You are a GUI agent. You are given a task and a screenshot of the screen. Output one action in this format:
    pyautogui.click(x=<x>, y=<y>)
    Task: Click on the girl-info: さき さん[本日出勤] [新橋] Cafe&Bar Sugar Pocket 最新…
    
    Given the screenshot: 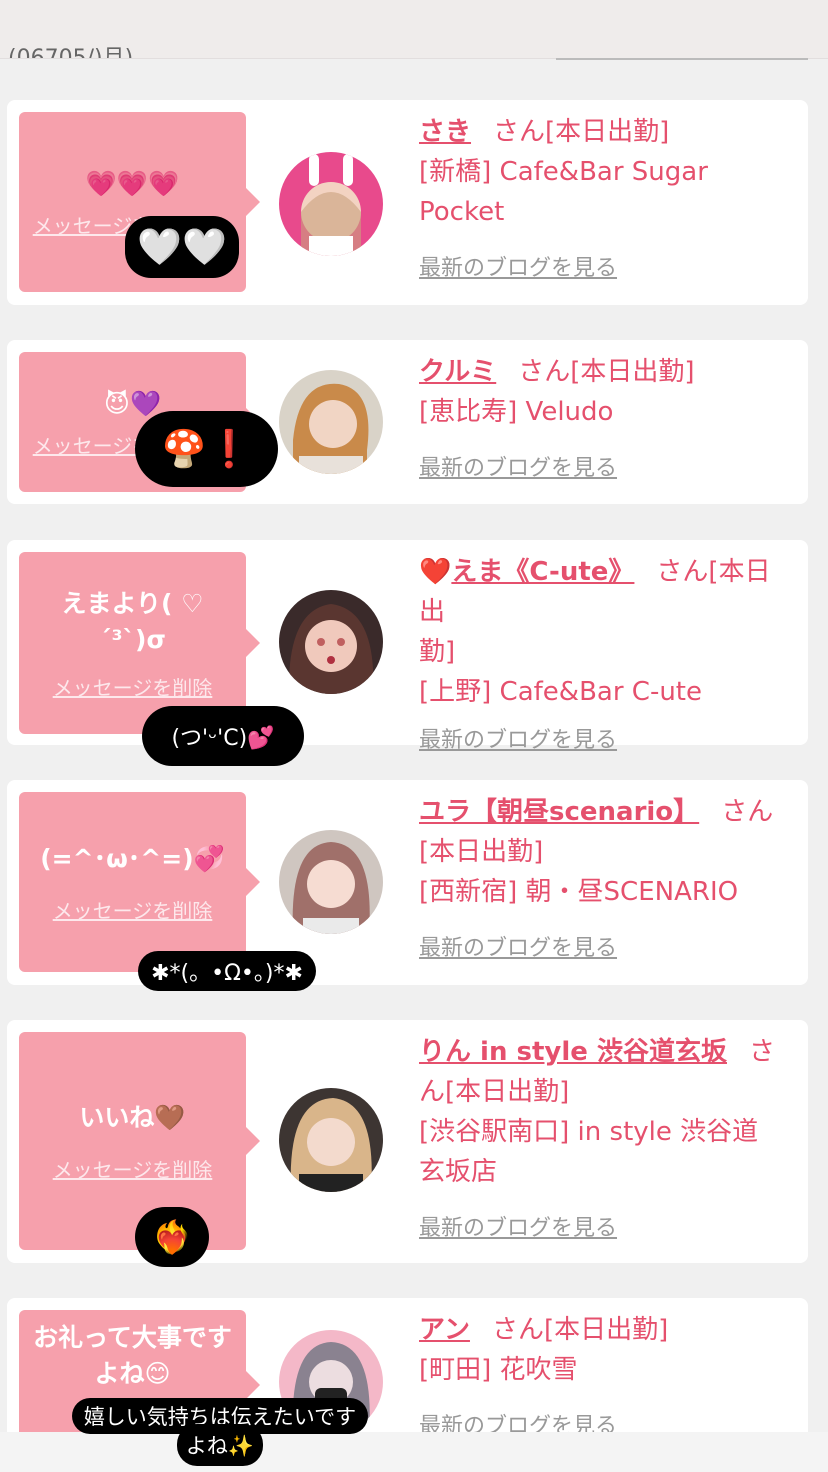 What is the action you would take?
    pyautogui.click(x=607, y=197)
    